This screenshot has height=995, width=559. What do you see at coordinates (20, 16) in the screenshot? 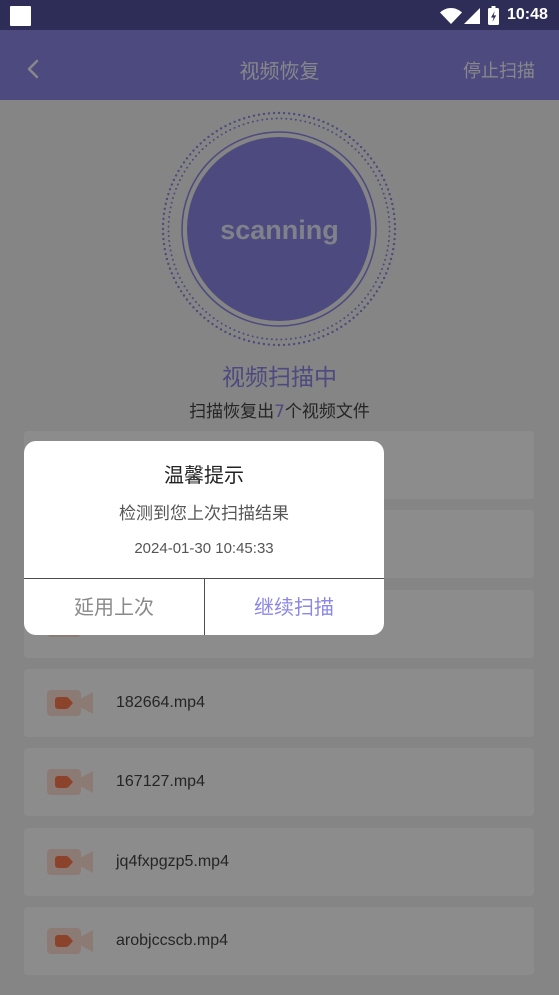
I see `notification-icon` at bounding box center [20, 16].